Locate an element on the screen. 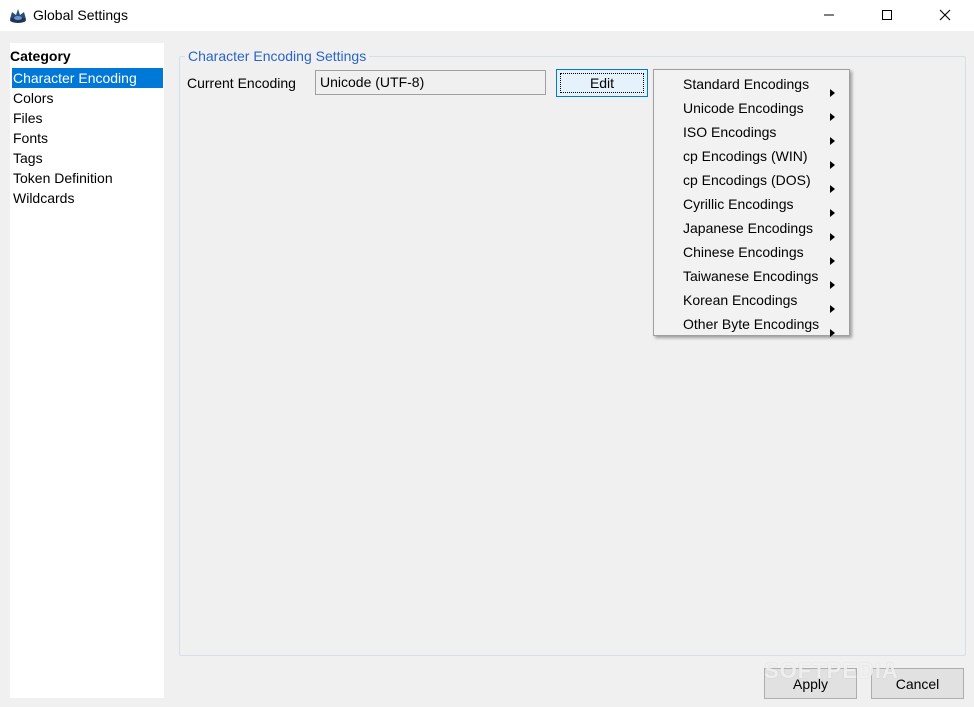 The image size is (974, 707). category-item-tags: Tags is located at coordinates (87, 158).